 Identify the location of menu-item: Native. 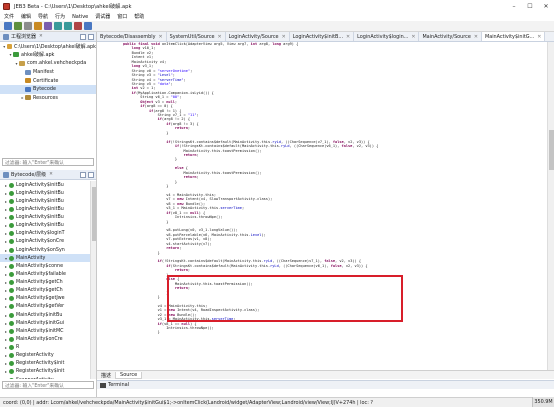
(80, 17).